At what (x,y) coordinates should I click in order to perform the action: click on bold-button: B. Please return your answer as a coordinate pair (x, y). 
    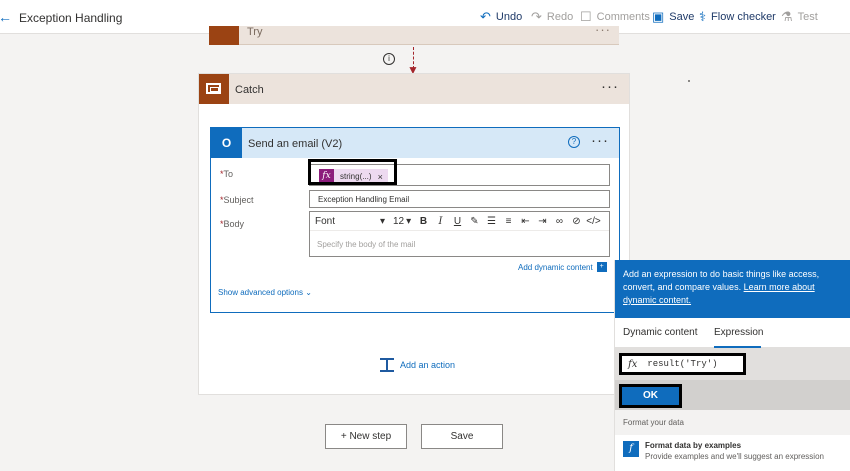
    Looking at the image, I should click on (423, 221).